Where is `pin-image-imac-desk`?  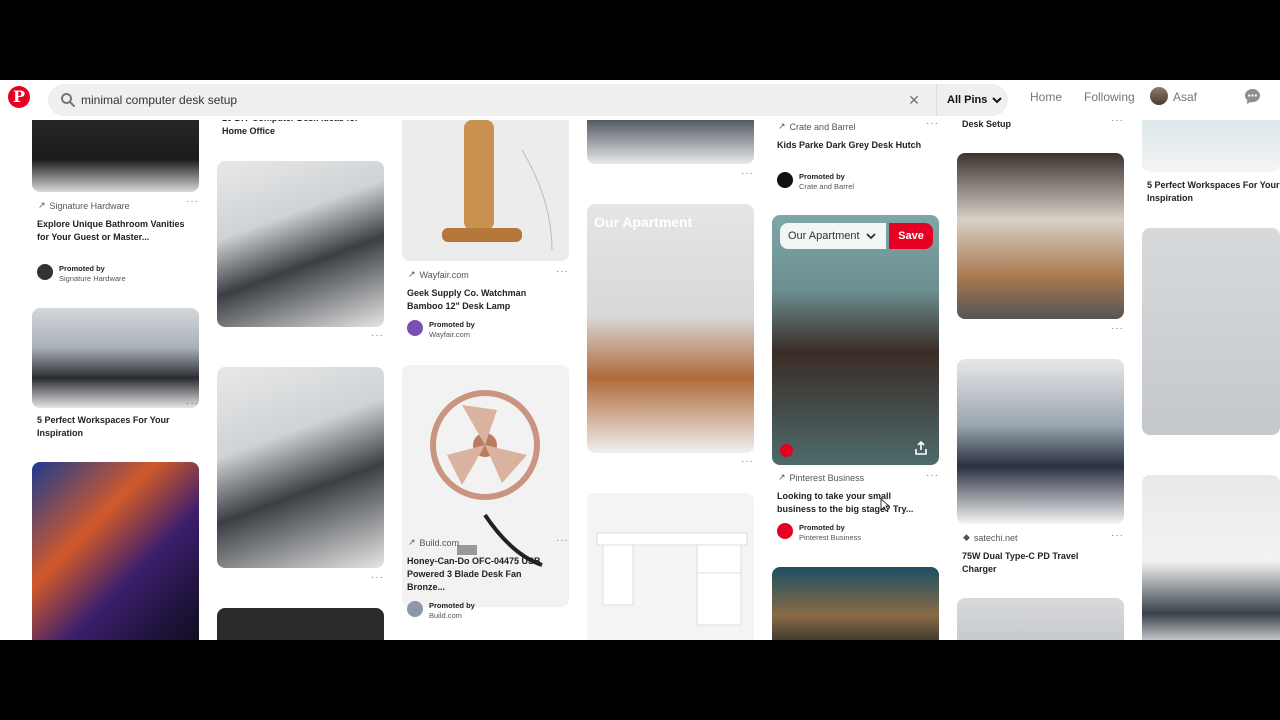 pin-image-imac-desk is located at coordinates (300, 467).